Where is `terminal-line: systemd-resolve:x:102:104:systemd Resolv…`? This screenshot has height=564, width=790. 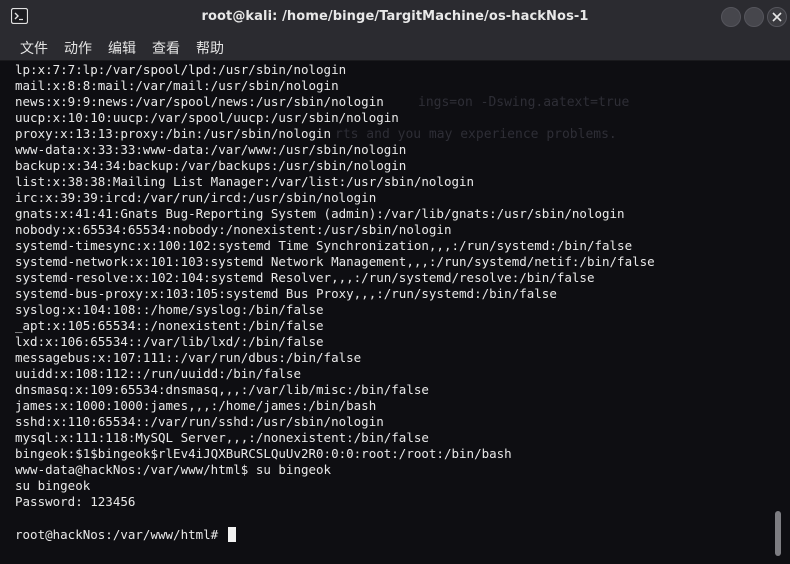 terminal-line: systemd-resolve:x:102:104:systemd Resolv… is located at coordinates (305, 277).